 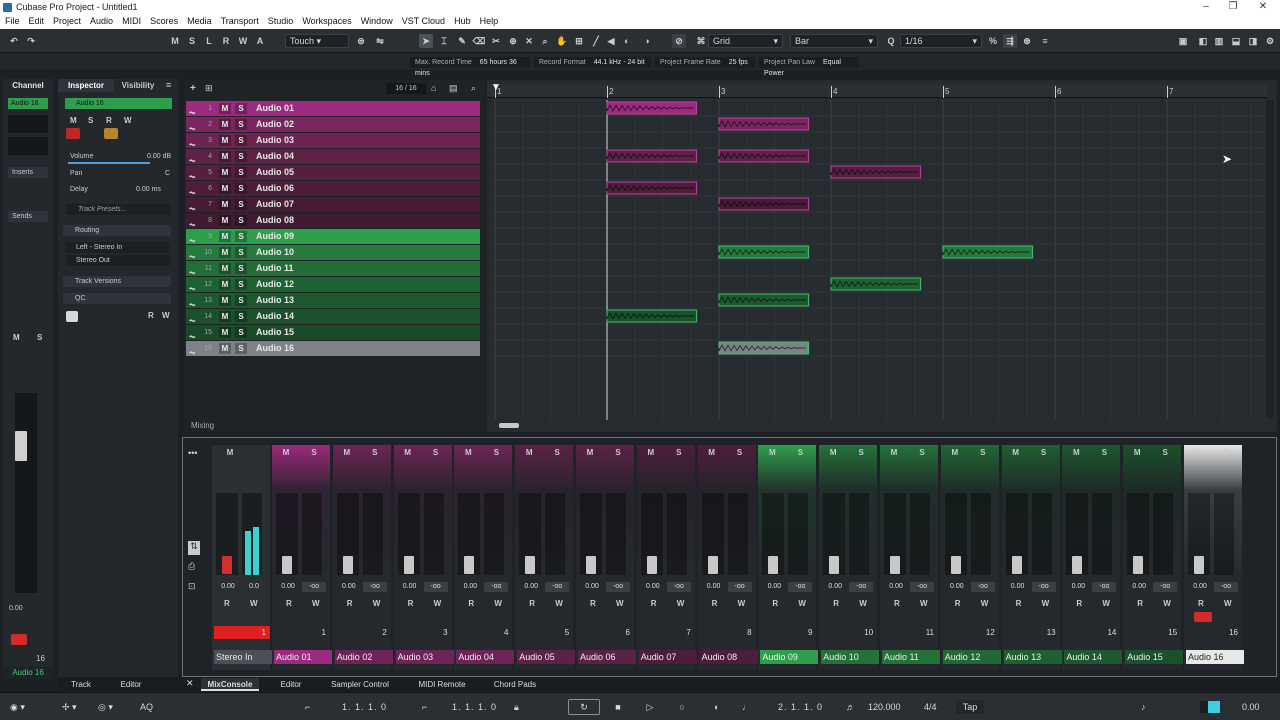 What do you see at coordinates (243, 657) in the screenshot?
I see `strip-name: Stereo In` at bounding box center [243, 657].